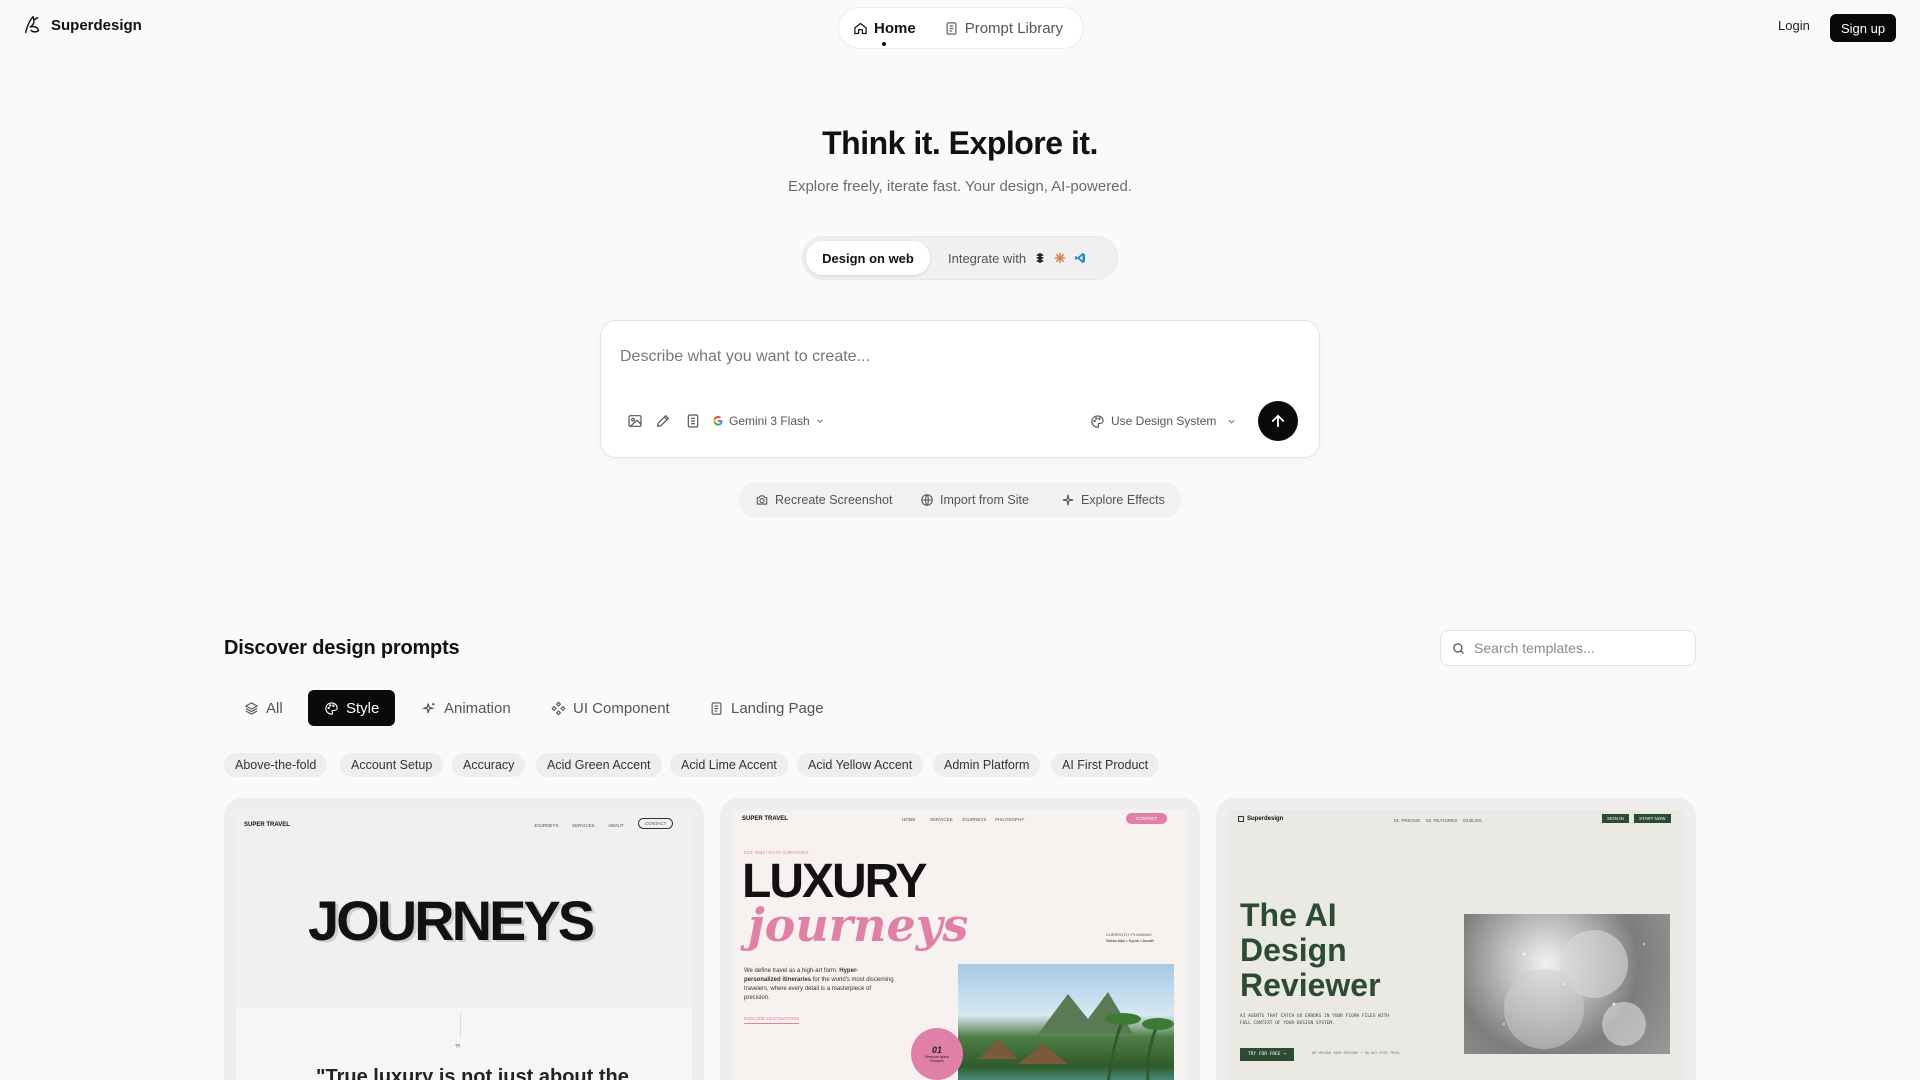 This screenshot has width=1920, height=1080. Describe the element at coordinates (987, 765) in the screenshot. I see `tag-chip: Admin Platform` at that location.